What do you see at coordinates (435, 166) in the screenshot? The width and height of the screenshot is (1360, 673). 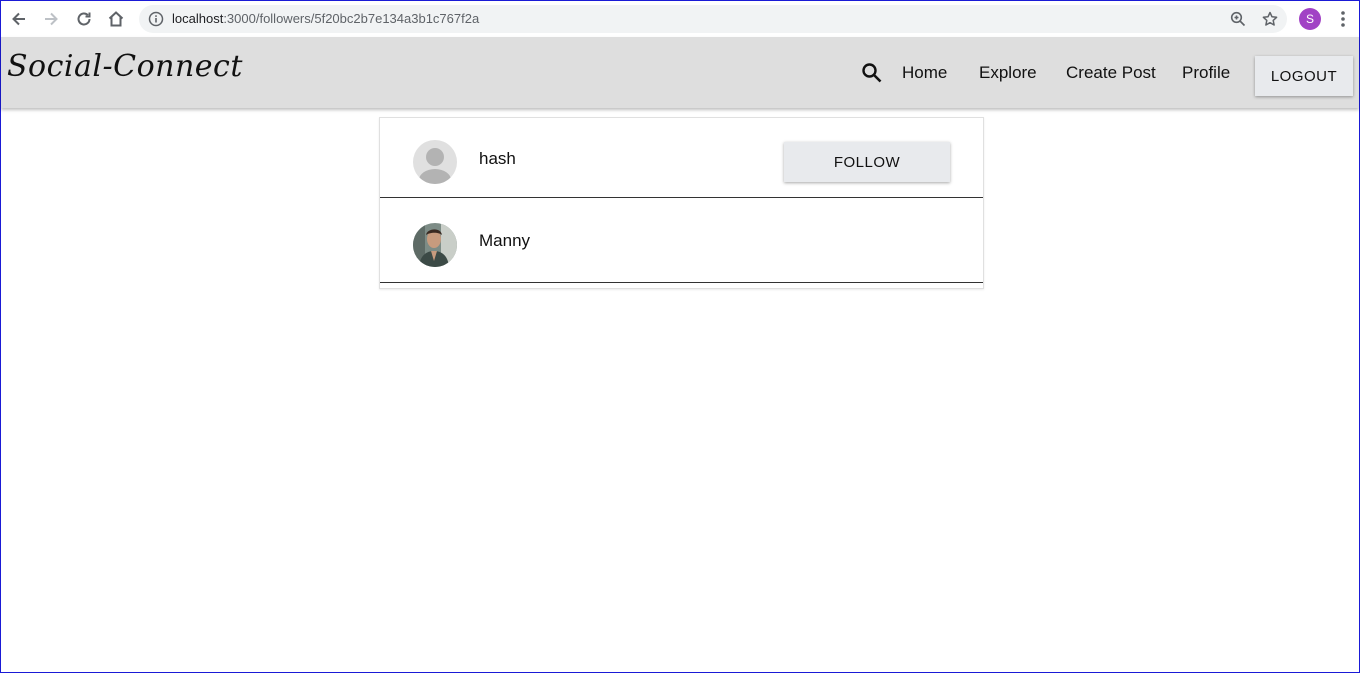 I see `person-silhouette-icon` at bounding box center [435, 166].